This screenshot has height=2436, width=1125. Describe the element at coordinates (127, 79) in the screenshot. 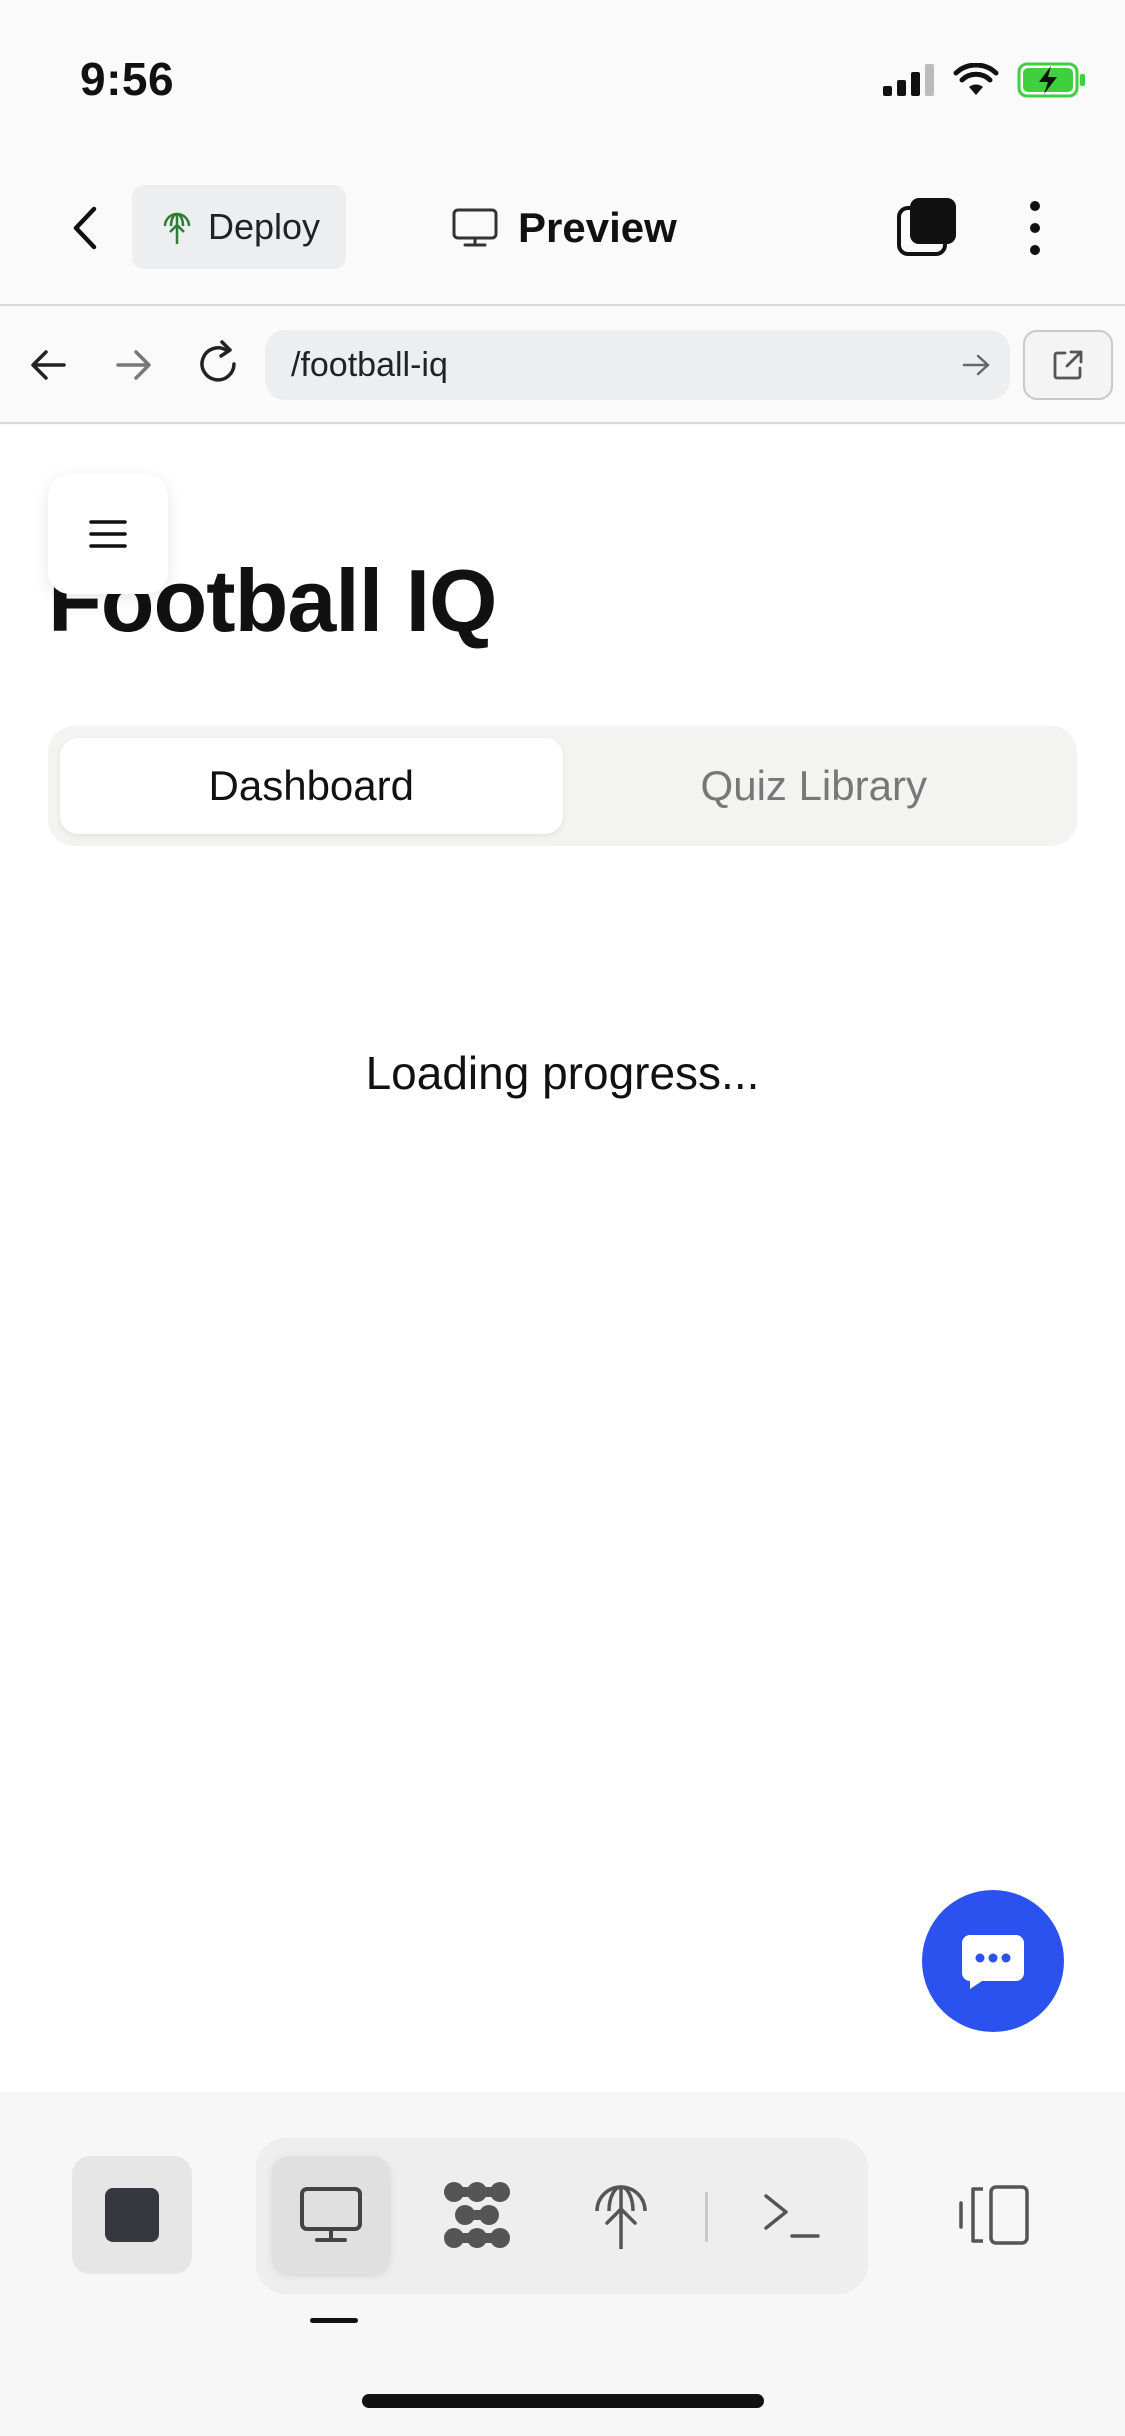

I see `status-time: 9:56` at that location.